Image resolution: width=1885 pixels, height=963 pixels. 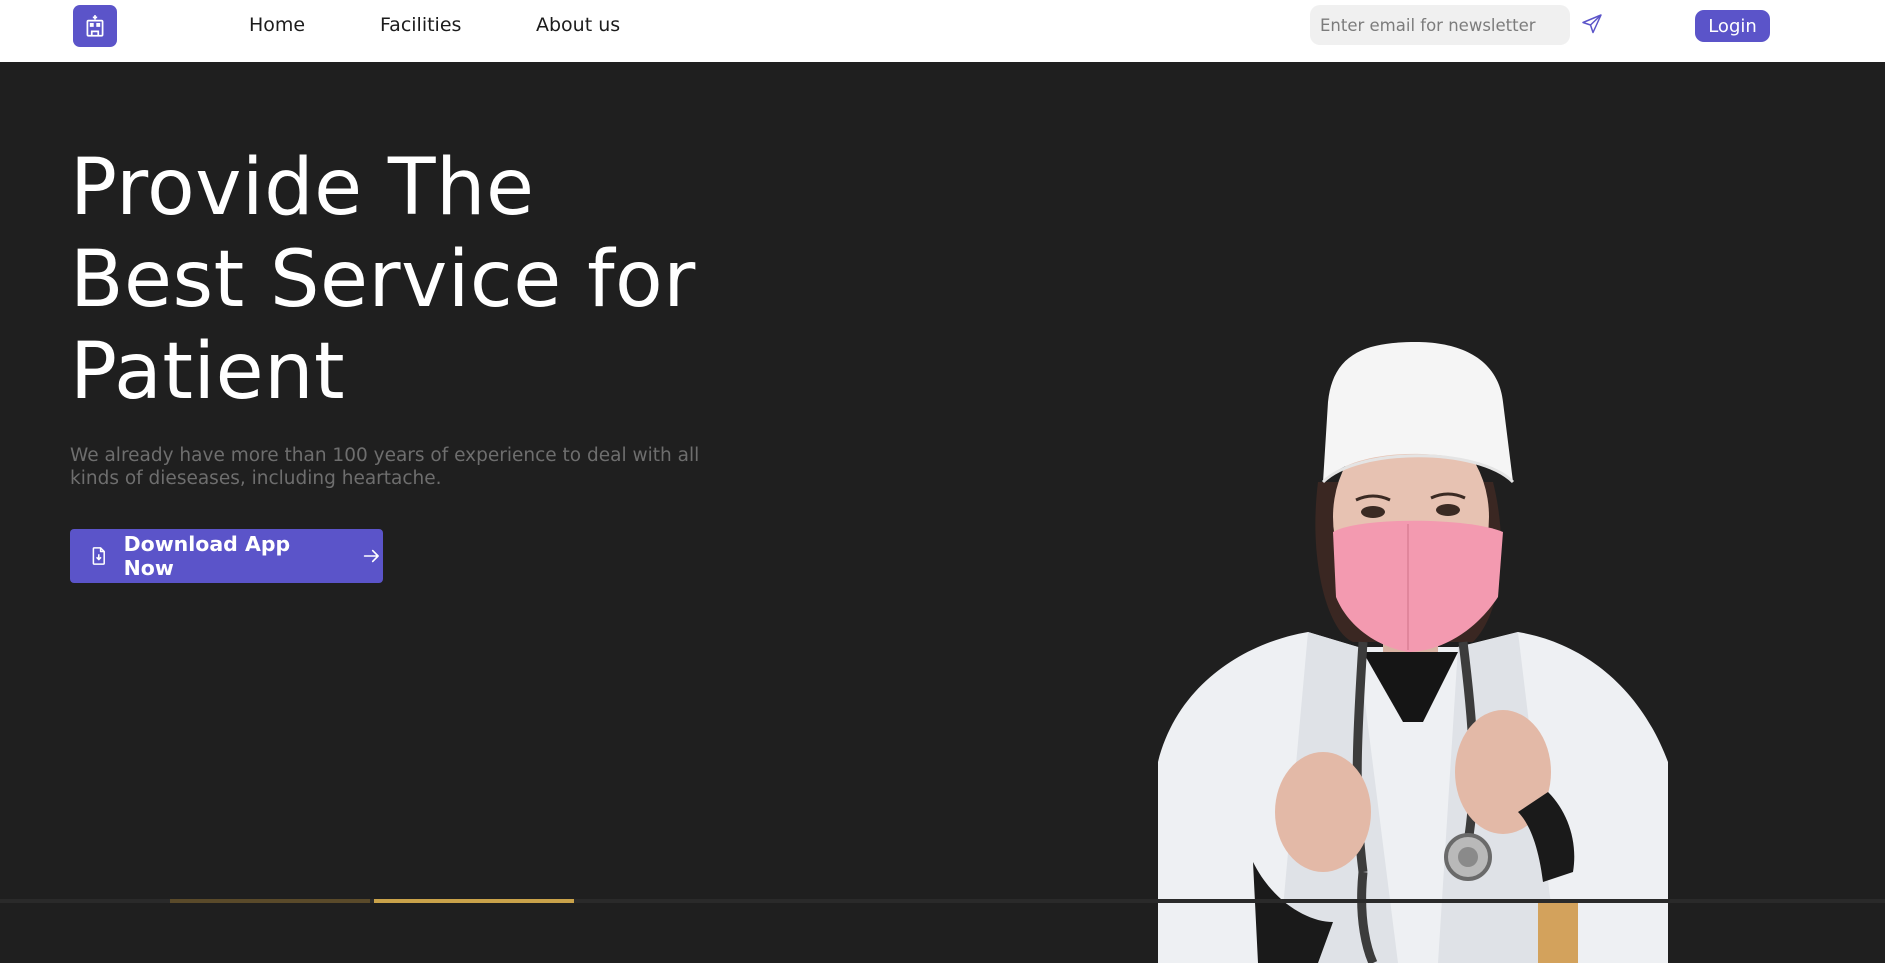 I want to click on newsletter-send-button, so click(x=1593, y=25).